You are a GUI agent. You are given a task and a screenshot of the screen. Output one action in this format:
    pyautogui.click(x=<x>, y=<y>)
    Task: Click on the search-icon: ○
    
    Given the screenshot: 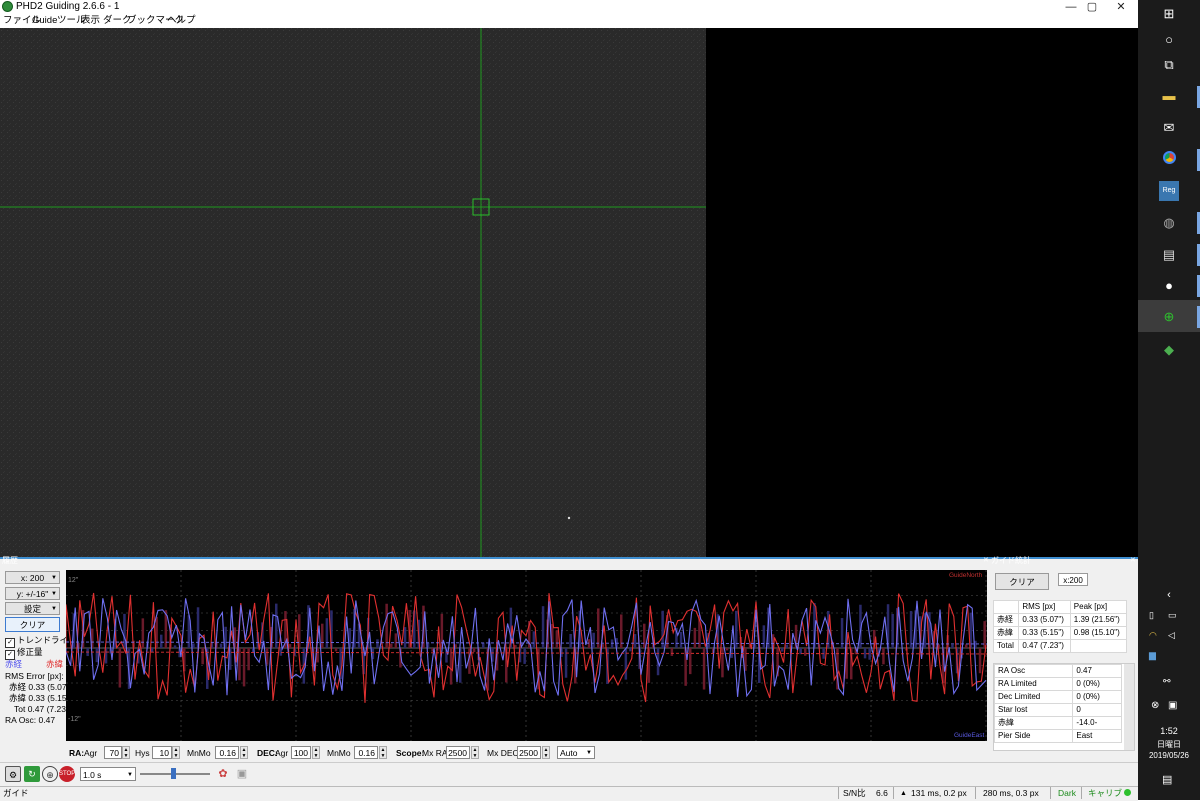 What is the action you would take?
    pyautogui.click(x=1169, y=40)
    